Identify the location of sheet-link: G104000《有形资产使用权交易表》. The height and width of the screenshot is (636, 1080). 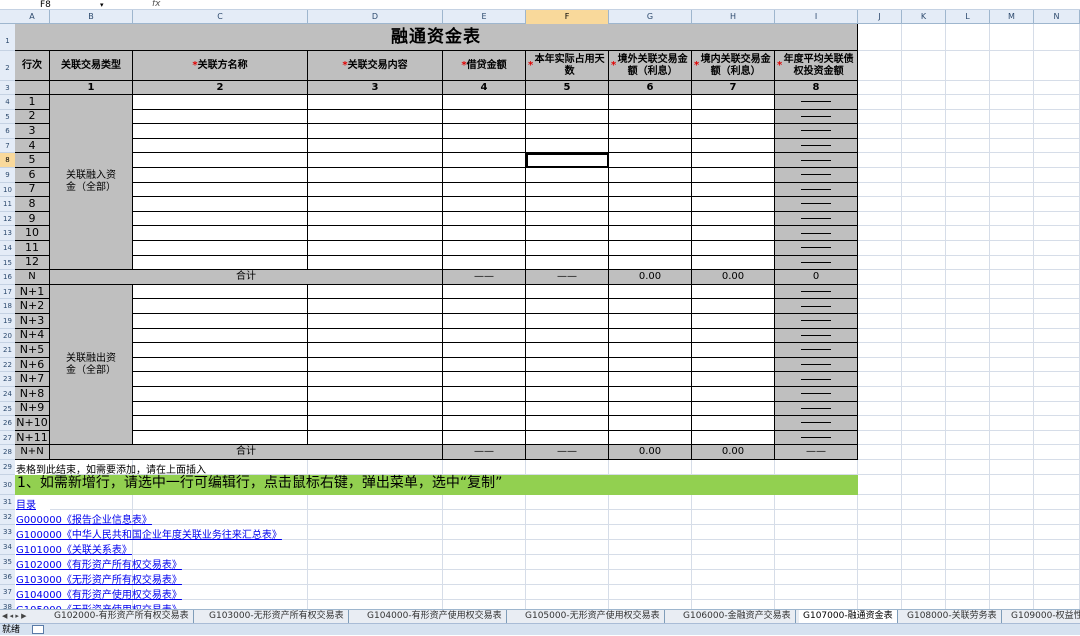
(99, 593).